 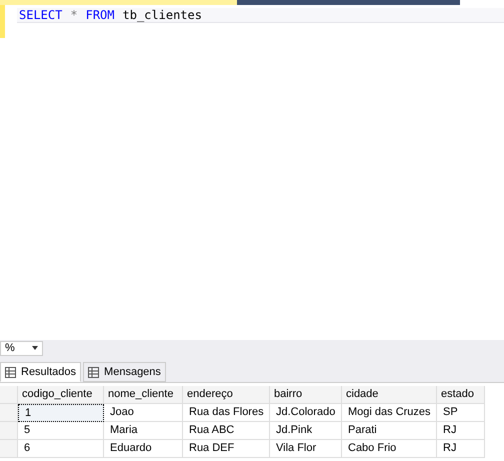 I want to click on table-cell: Parati, so click(x=389, y=431).